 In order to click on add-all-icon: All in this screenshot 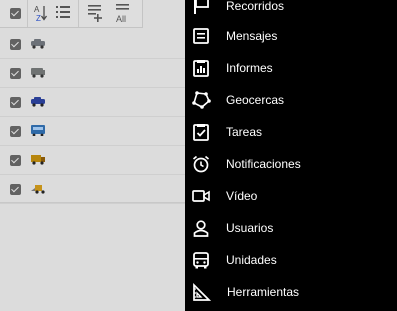, I will do `click(124, 13)`.